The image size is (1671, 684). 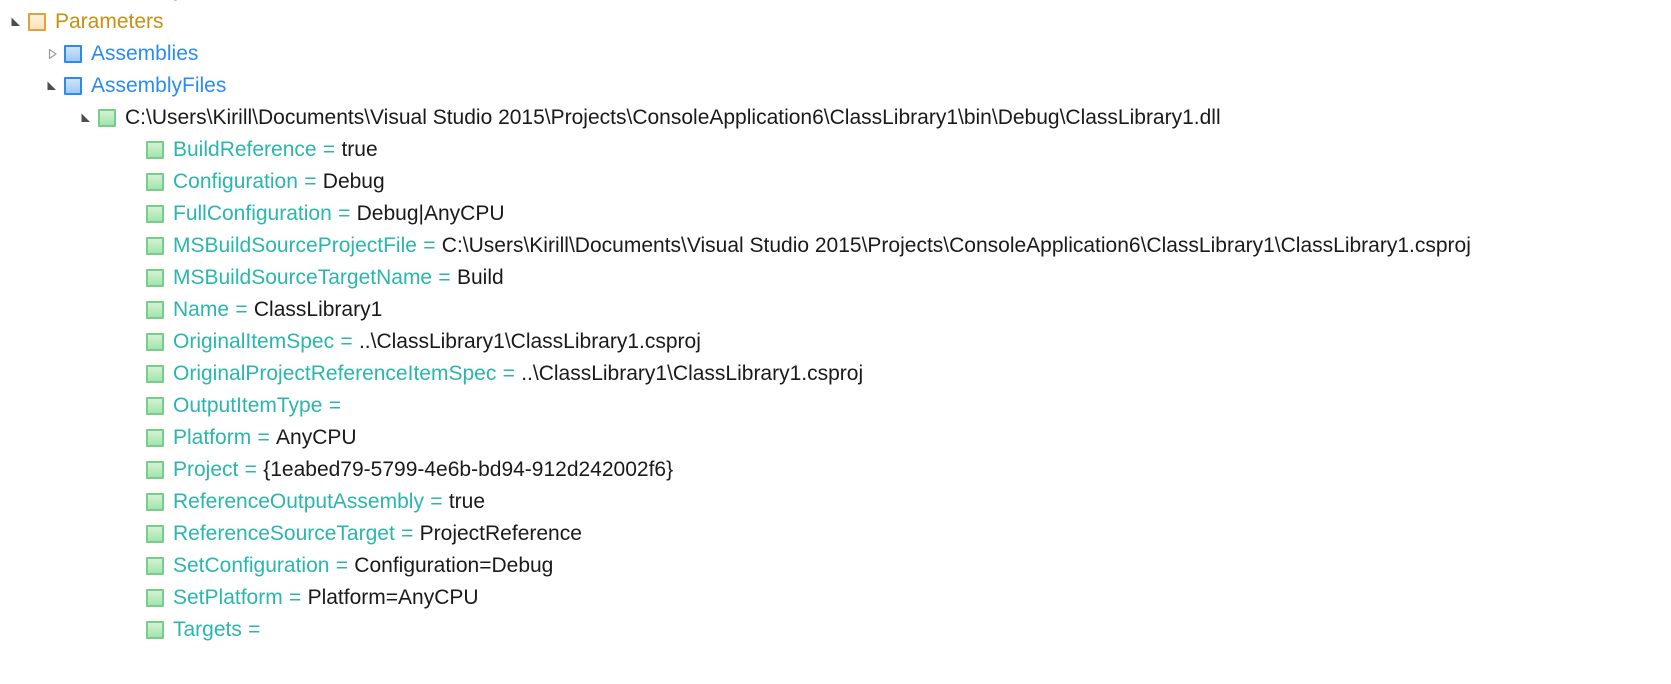 I want to click on property-name: SetConfiguration, so click(x=251, y=565).